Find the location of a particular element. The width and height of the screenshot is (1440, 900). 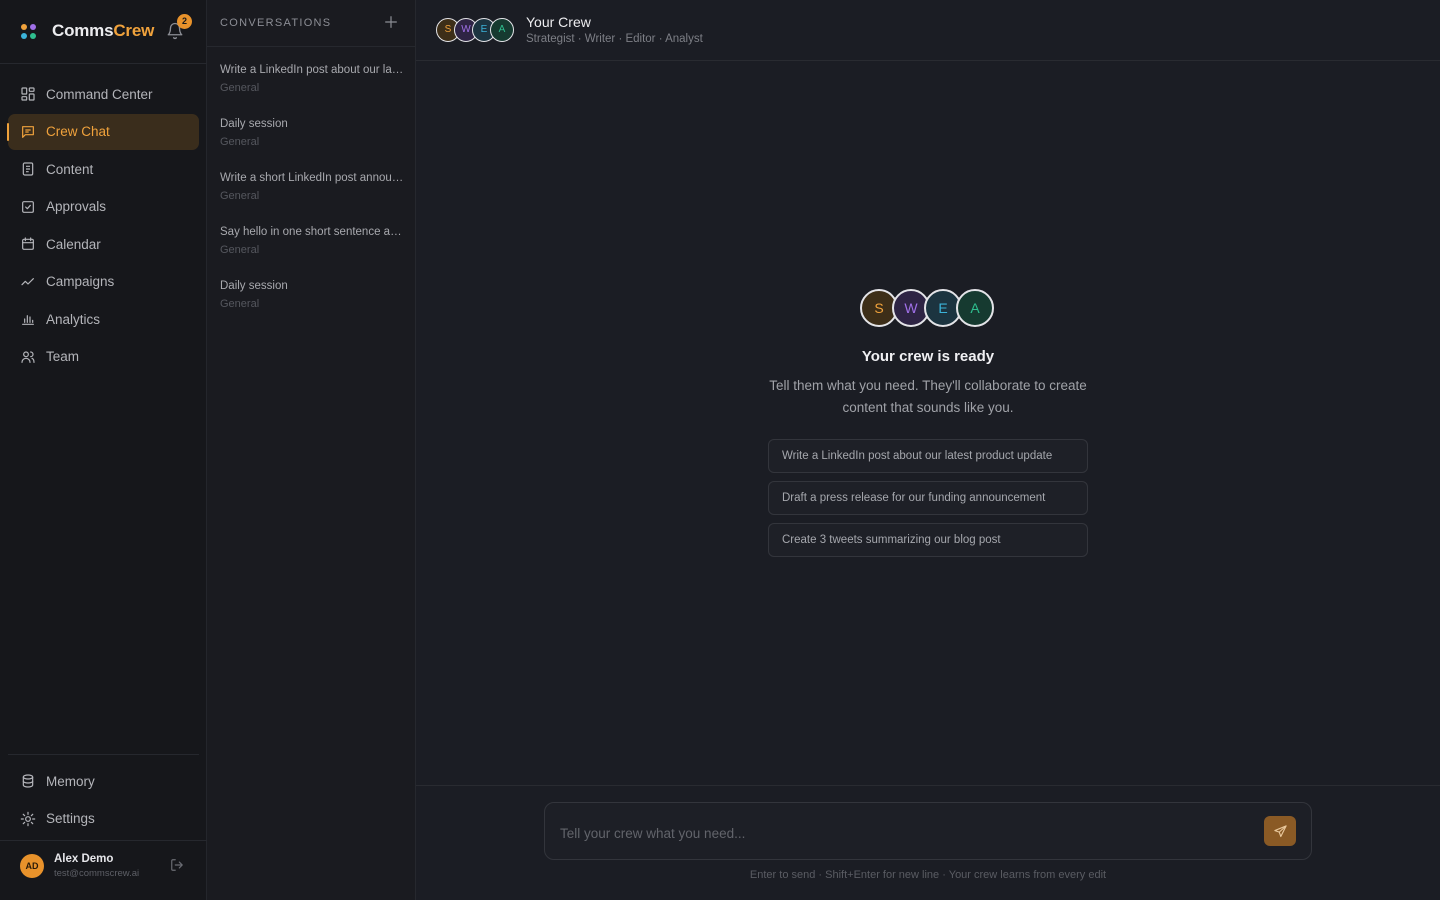

conversations-title: CONVERSATIONS is located at coordinates (276, 23).